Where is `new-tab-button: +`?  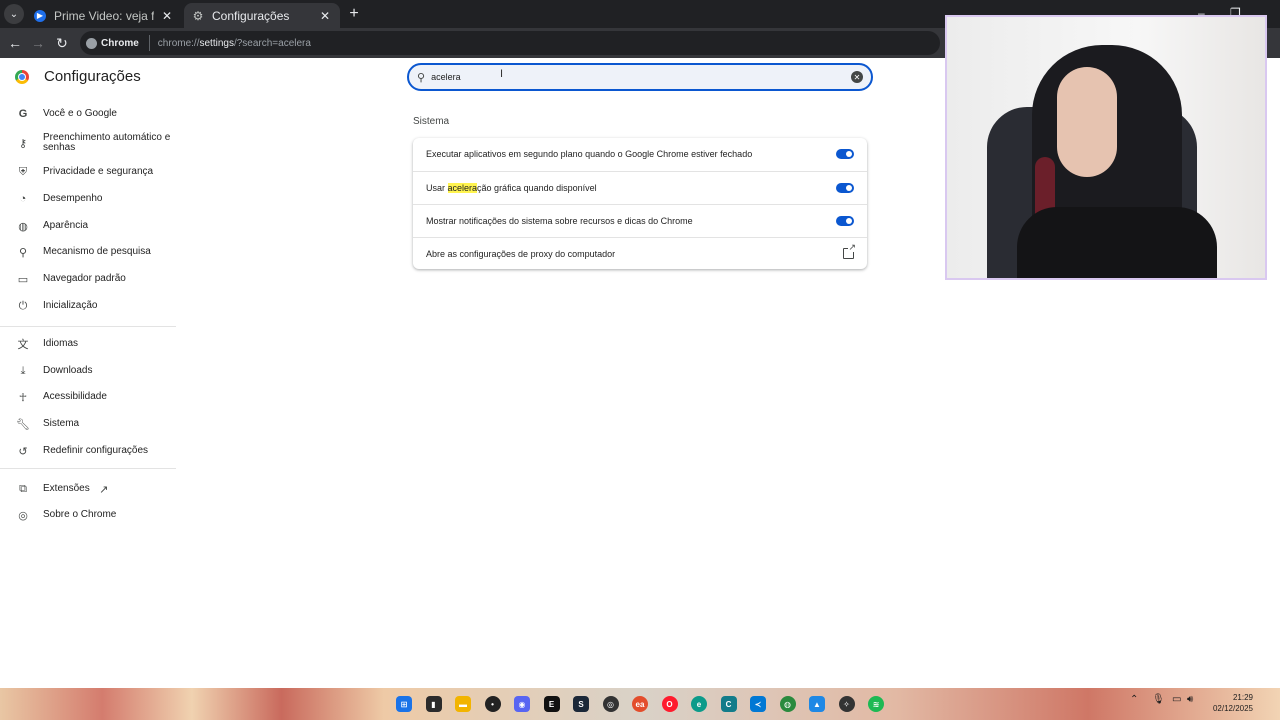
new-tab-button: + is located at coordinates (354, 14).